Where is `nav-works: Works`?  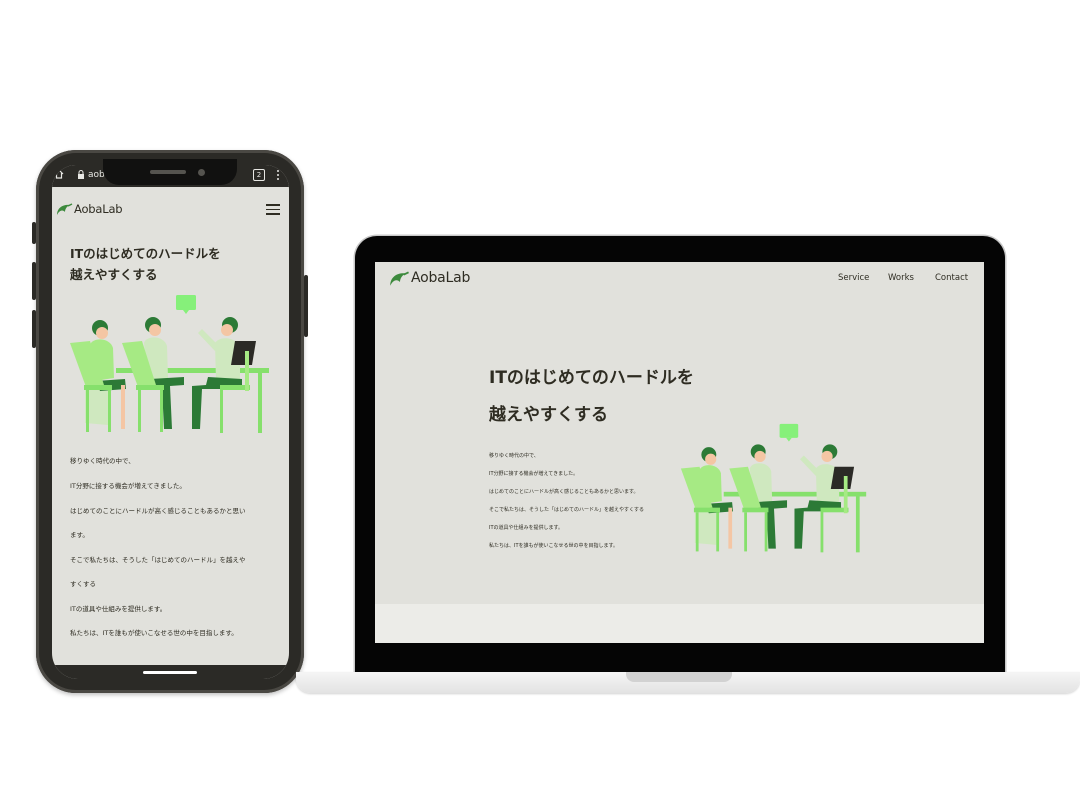 nav-works: Works is located at coordinates (901, 278).